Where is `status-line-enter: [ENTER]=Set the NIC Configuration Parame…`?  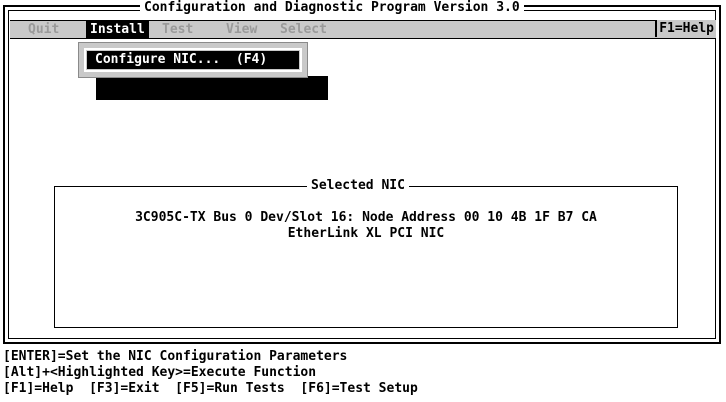 status-line-enter: [ENTER]=Set the NIC Configuration Parame… is located at coordinates (175, 356).